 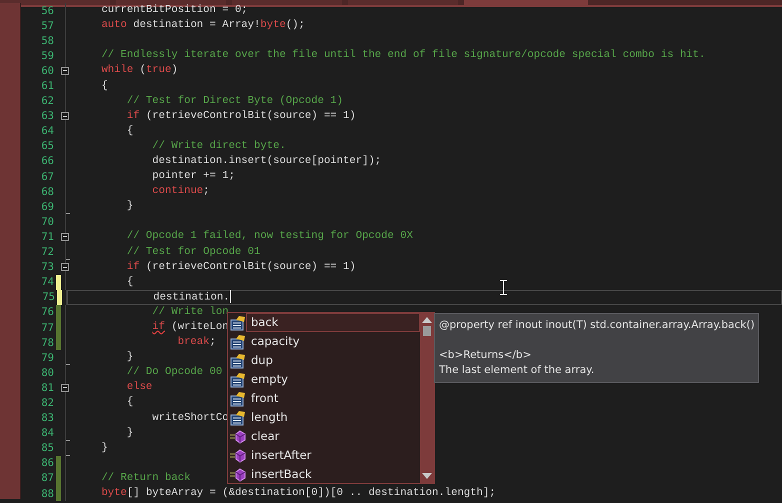 I want to click on code-text: destination = Array!, so click(x=196, y=25).